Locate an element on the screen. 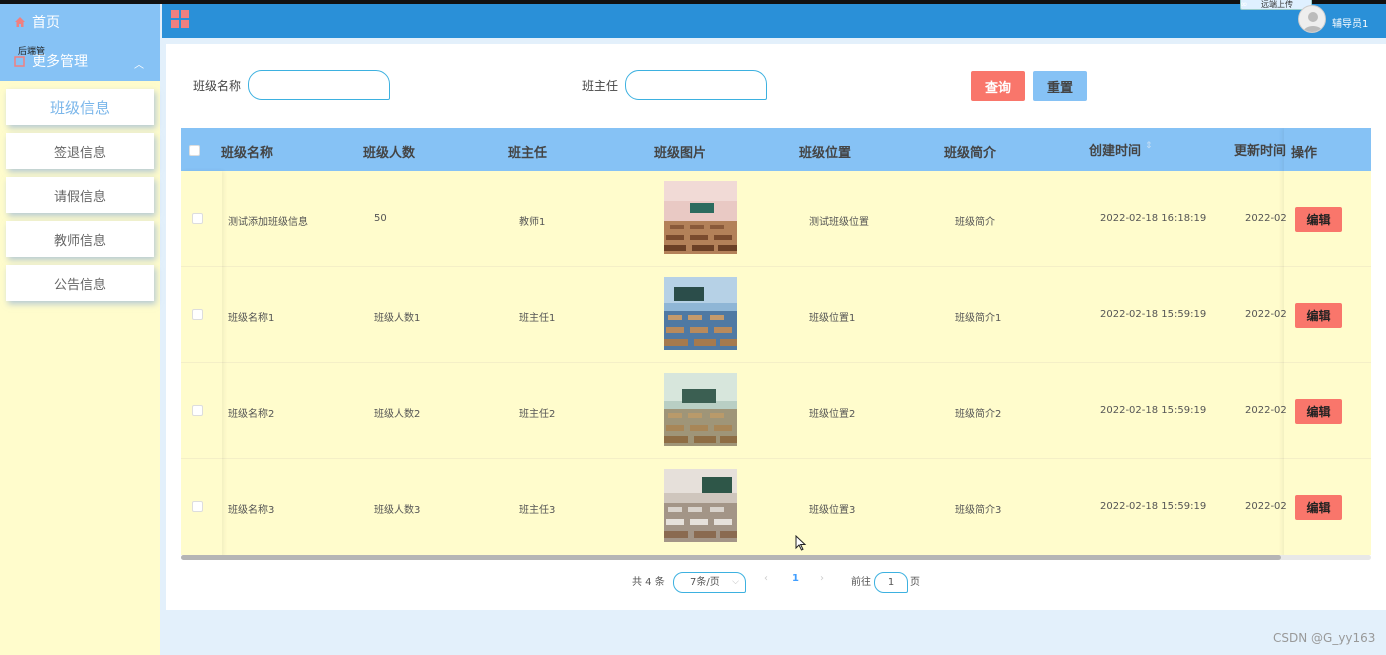 This screenshot has width=1386, height=655. sidebar-menu: 班级信息 签退信息 请假信息 教师信息 公告信息 is located at coordinates (80, 191).